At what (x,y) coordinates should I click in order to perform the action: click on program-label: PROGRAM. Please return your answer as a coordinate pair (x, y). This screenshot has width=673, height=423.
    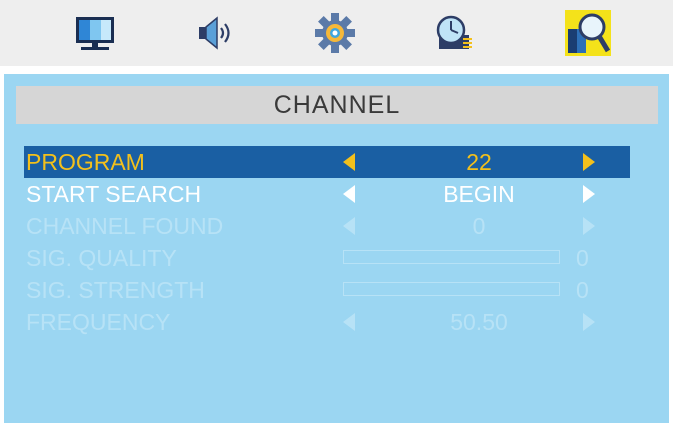
    Looking at the image, I should click on (85, 162).